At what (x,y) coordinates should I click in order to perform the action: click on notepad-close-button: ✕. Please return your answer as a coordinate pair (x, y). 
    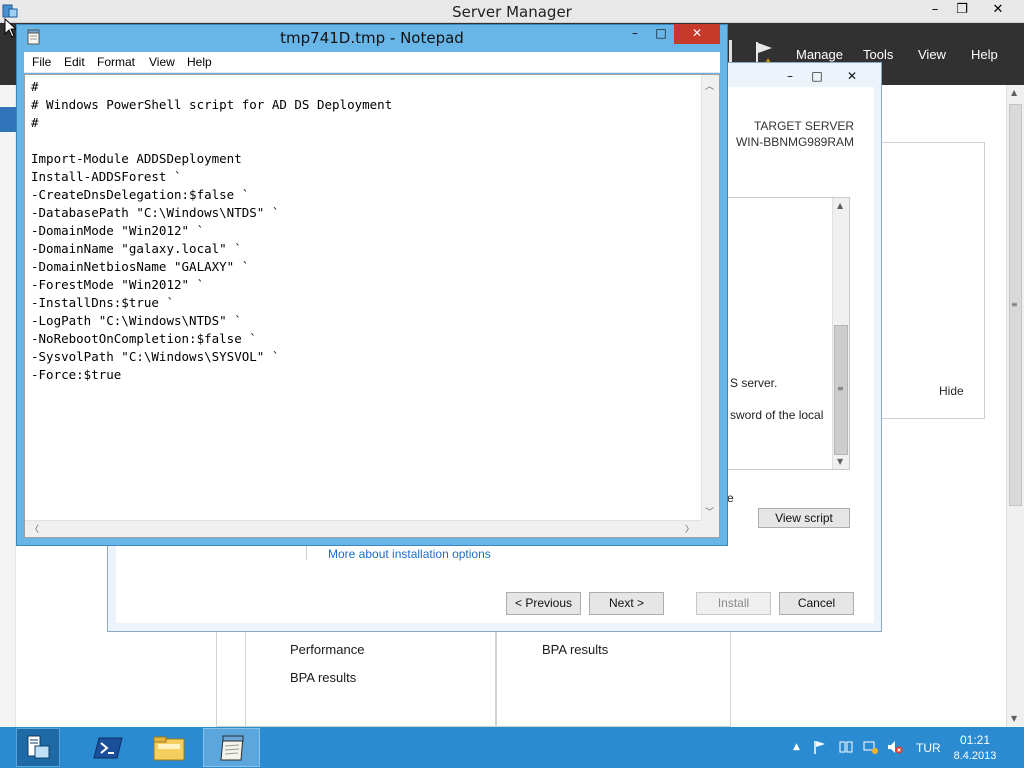
    Looking at the image, I should click on (697, 34).